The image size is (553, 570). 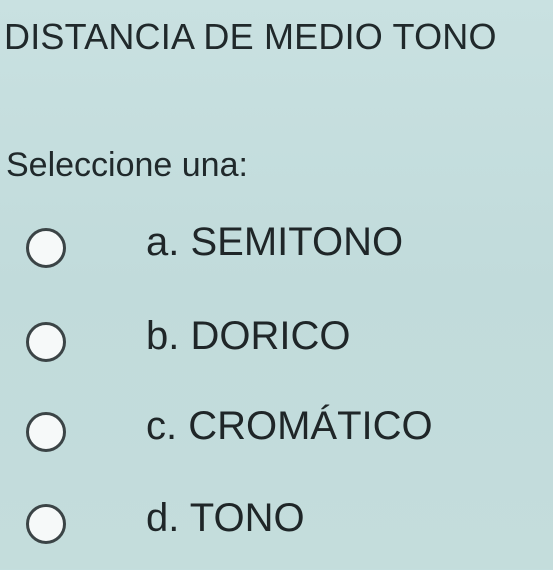 I want to click on answer-option-b: b. DORICO, so click(x=276, y=348).